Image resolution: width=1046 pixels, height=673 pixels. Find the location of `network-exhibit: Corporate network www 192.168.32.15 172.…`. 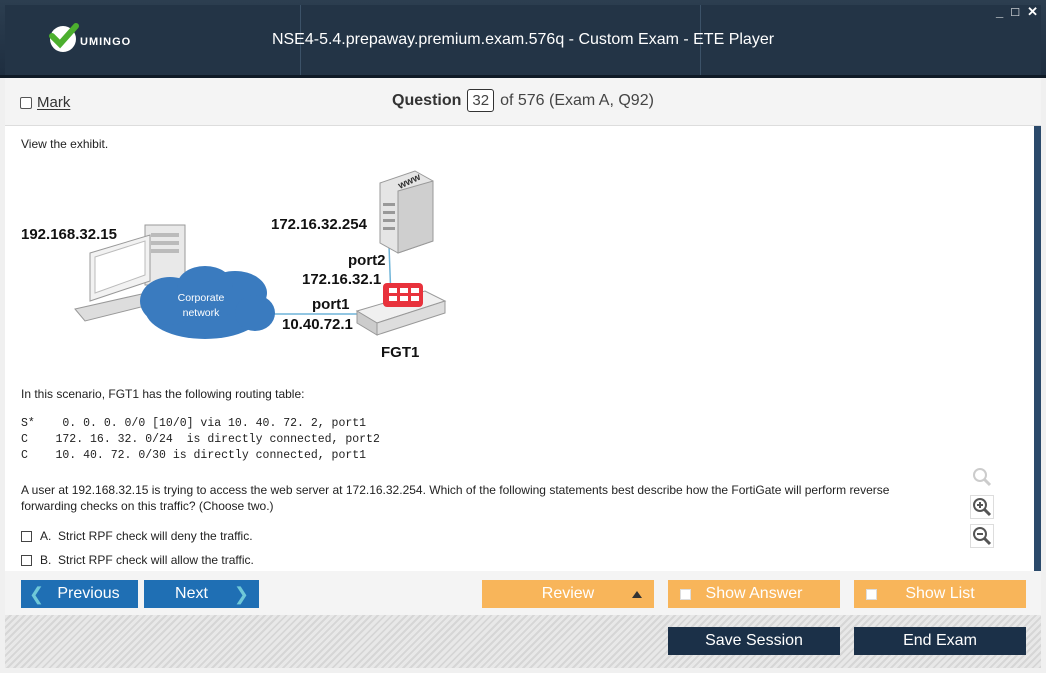

network-exhibit: Corporate network www 192.168.32.15 172.… is located at coordinates (234, 265).